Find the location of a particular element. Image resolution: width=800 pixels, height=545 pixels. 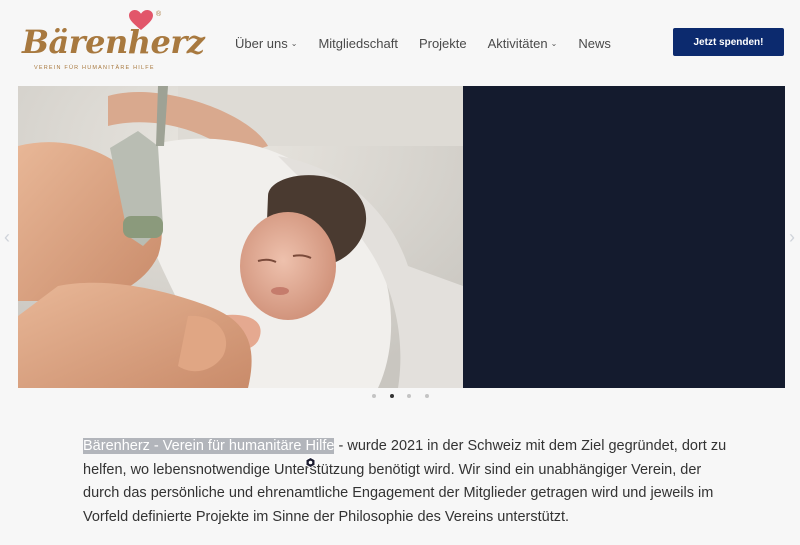

heart-icon is located at coordinates (141, 20).